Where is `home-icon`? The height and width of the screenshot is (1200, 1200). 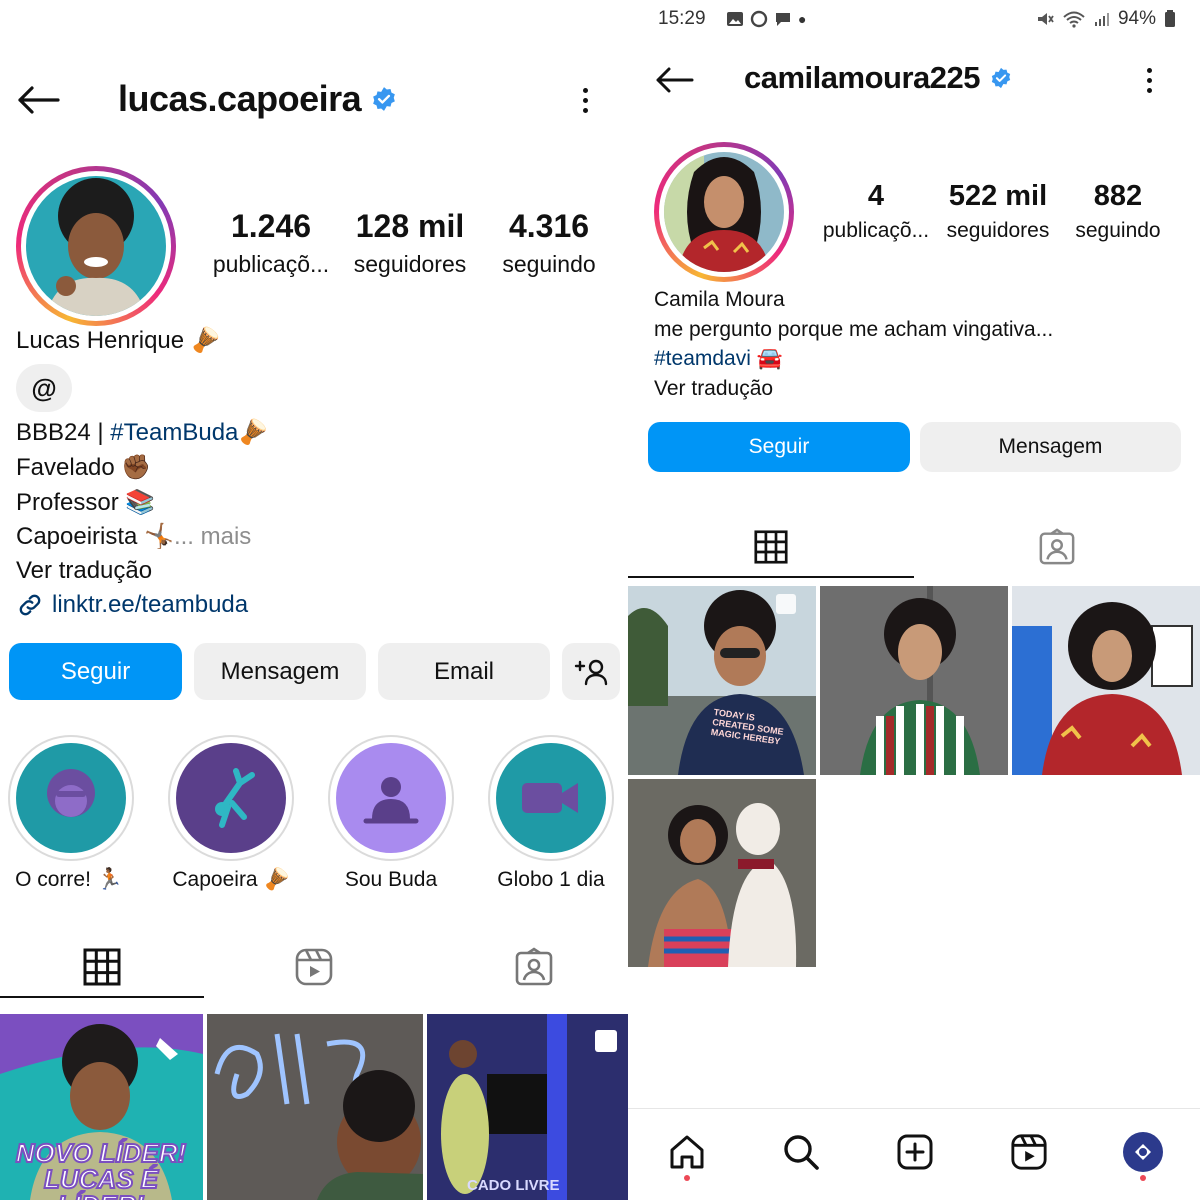 home-icon is located at coordinates (687, 1152).